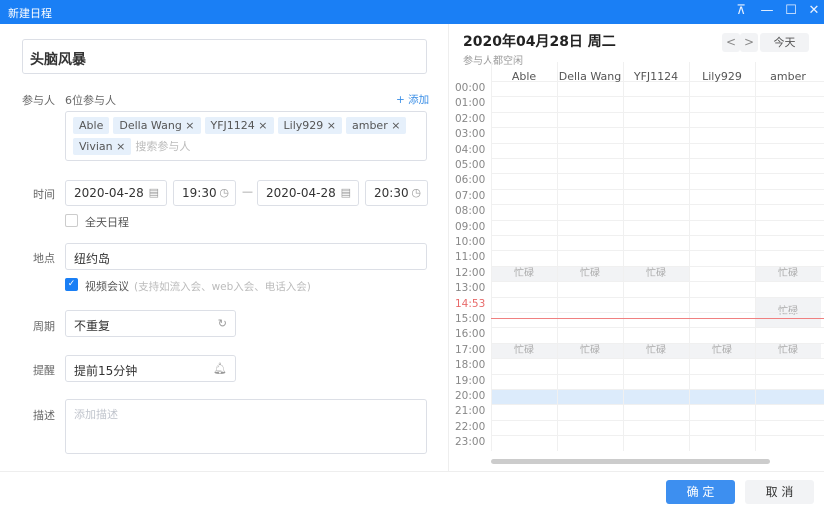 The height and width of the screenshot is (513, 824). I want to click on hour-label: 10:00, so click(470, 242).